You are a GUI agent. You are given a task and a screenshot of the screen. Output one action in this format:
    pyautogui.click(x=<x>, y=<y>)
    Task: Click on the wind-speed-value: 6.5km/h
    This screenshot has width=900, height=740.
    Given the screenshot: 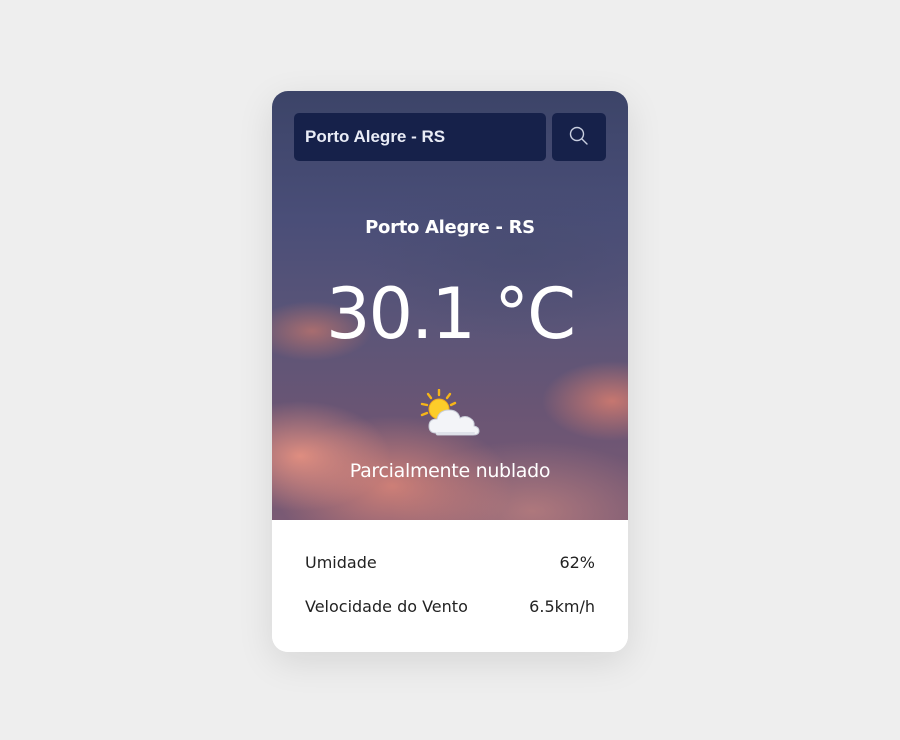 What is the action you would take?
    pyautogui.click(x=562, y=606)
    